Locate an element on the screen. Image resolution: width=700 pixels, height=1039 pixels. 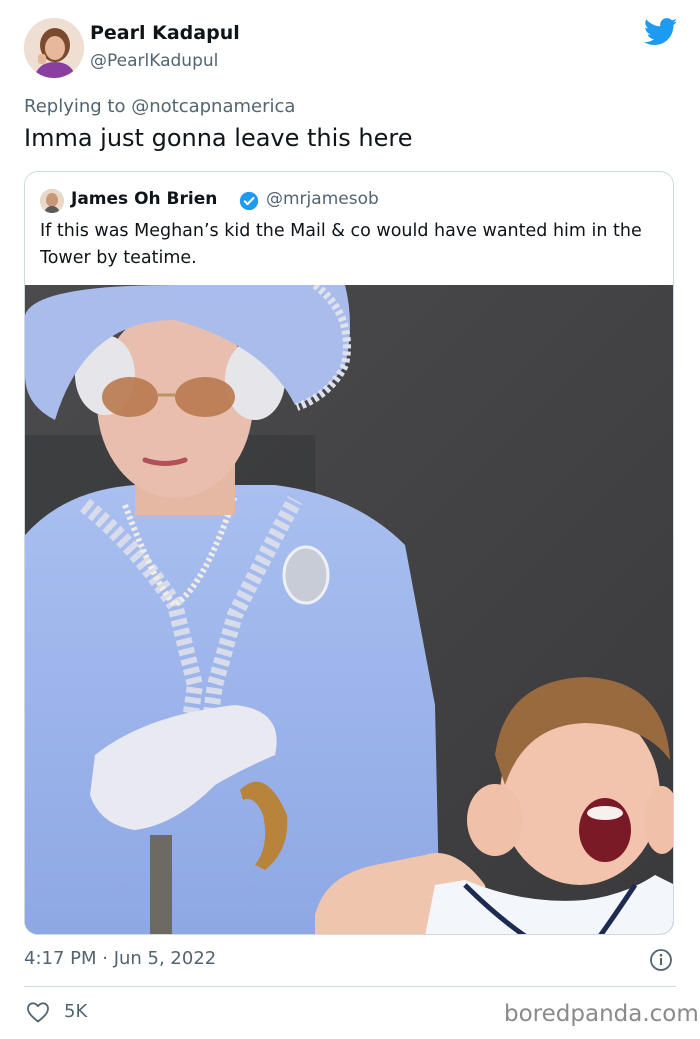
replying-to: Replying to @notcapnamerica is located at coordinates (159, 106).